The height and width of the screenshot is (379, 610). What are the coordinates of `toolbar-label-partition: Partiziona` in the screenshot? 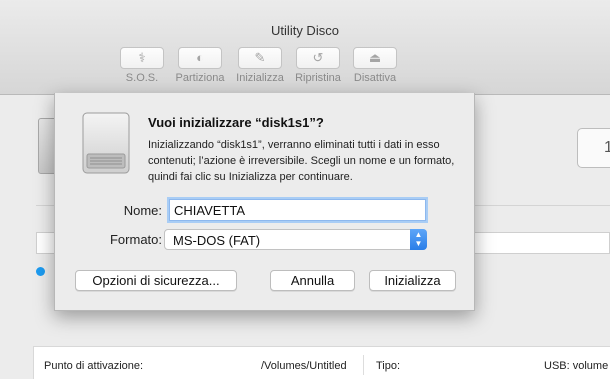 It's located at (200, 78).